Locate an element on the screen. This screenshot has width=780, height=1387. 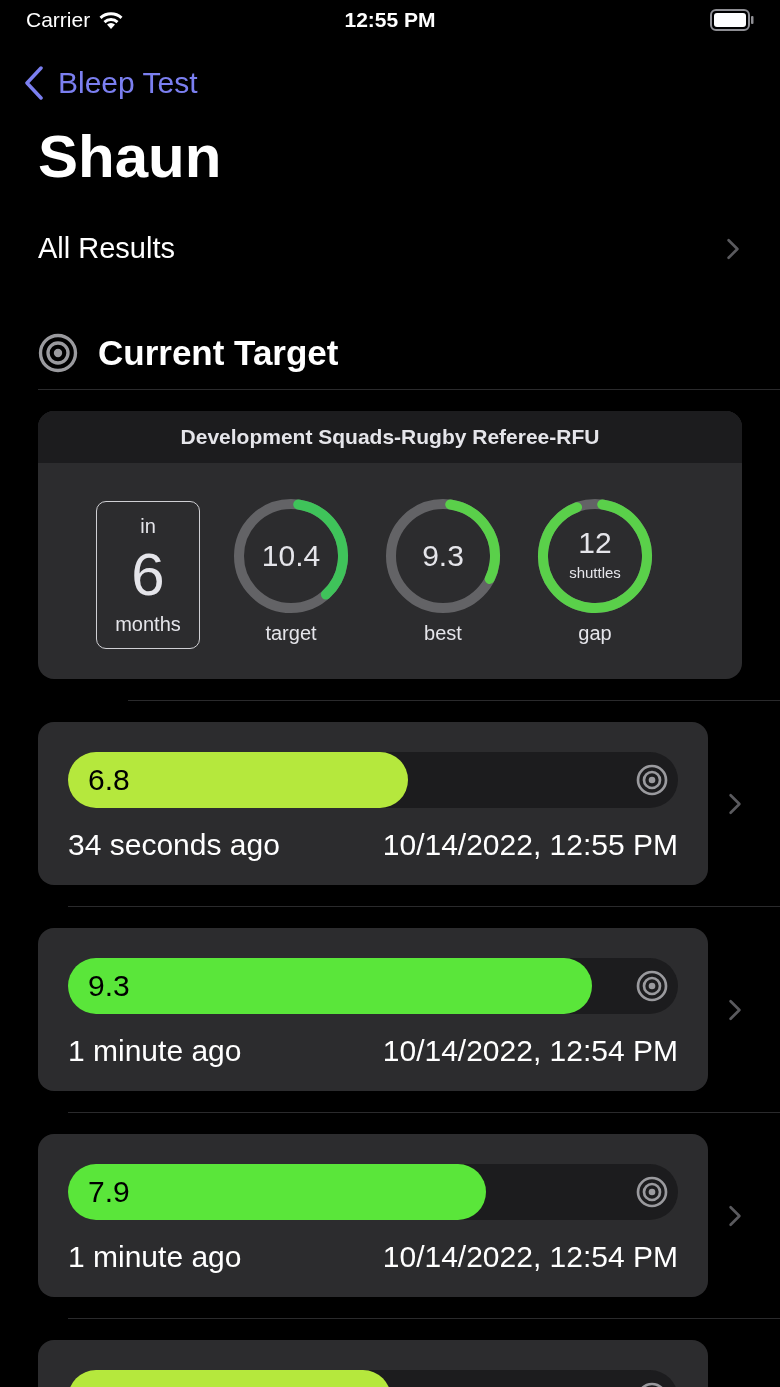
page-title: Shaun is located at coordinates (130, 157).